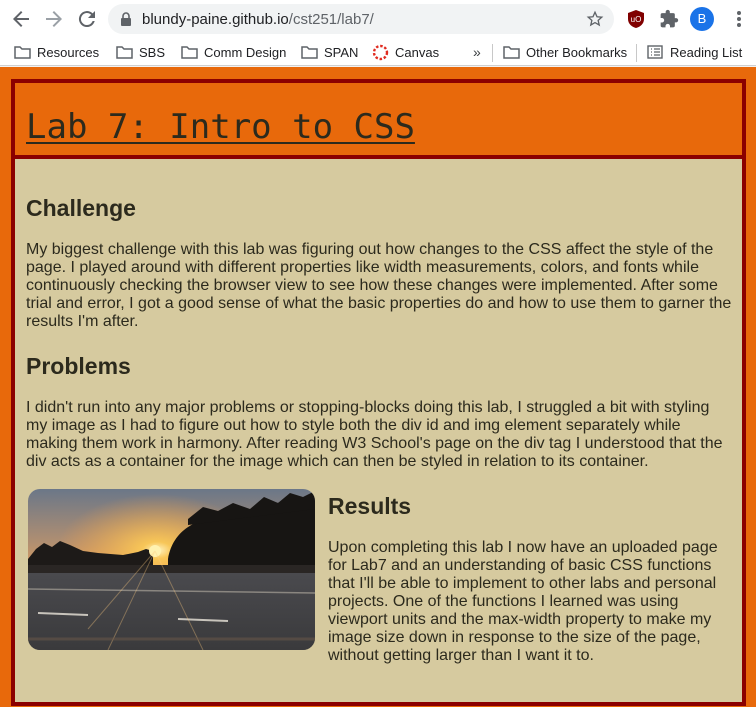 The image size is (756, 707). I want to click on reload-button, so click(87, 19).